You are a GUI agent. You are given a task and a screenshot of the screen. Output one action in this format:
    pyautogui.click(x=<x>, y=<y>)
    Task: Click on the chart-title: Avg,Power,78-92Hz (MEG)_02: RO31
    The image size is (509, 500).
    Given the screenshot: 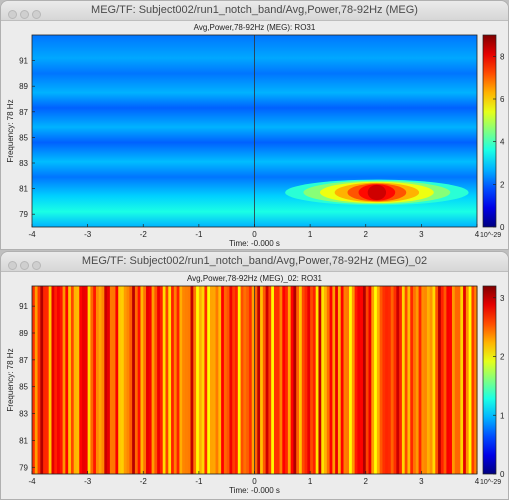 What is the action you would take?
    pyautogui.click(x=255, y=278)
    